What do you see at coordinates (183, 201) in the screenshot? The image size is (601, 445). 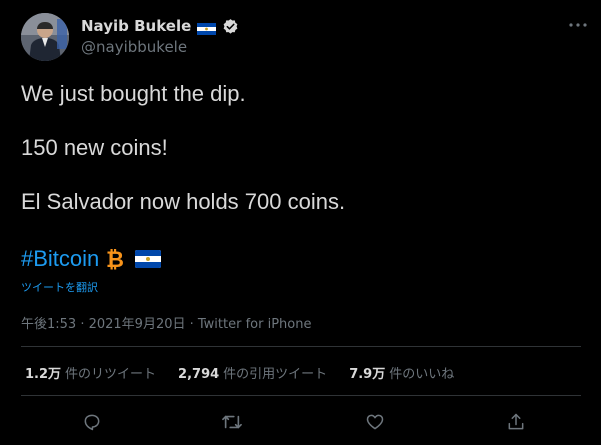 I see `tweet-text-line: El Salvador now holds 700 coins.` at bounding box center [183, 201].